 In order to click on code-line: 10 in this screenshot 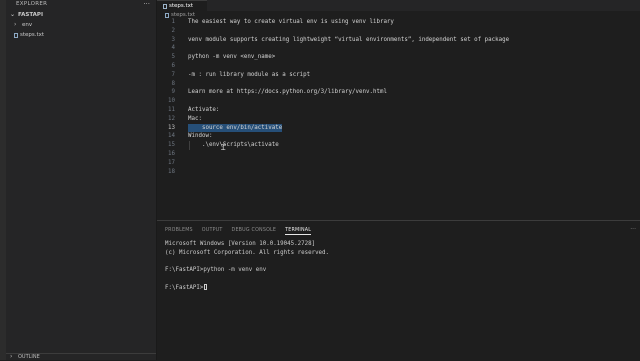, I will do `click(398, 101)`.